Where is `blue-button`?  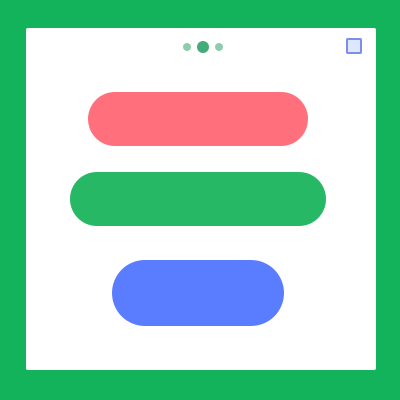 blue-button is located at coordinates (198, 293).